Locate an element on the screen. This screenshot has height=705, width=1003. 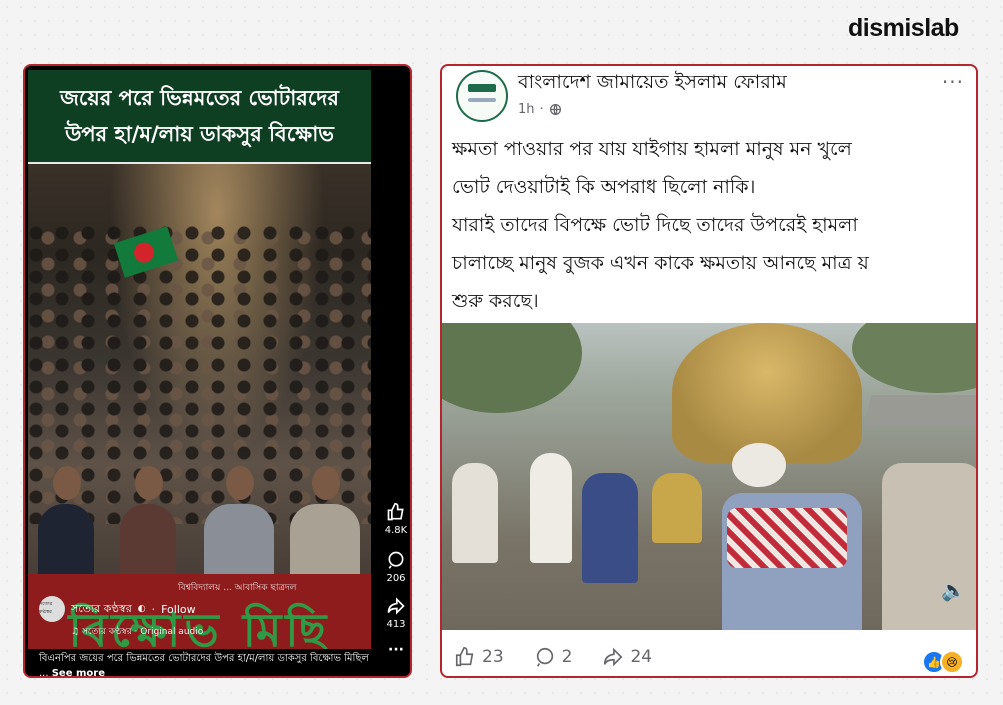
reaction-icons: 👍 😢 is located at coordinates (943, 662).